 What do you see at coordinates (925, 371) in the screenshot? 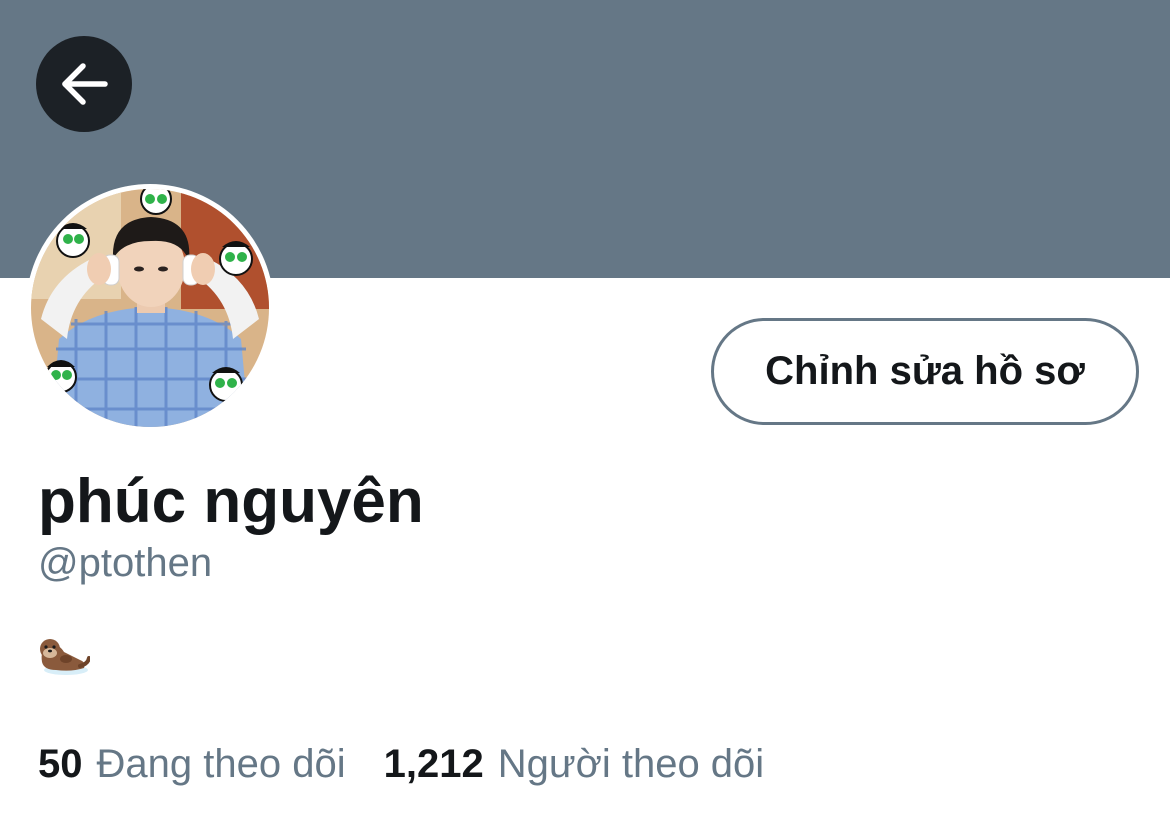
I see `edit-profile-button: Chỉnh sửa hồ sơ` at bounding box center [925, 371].